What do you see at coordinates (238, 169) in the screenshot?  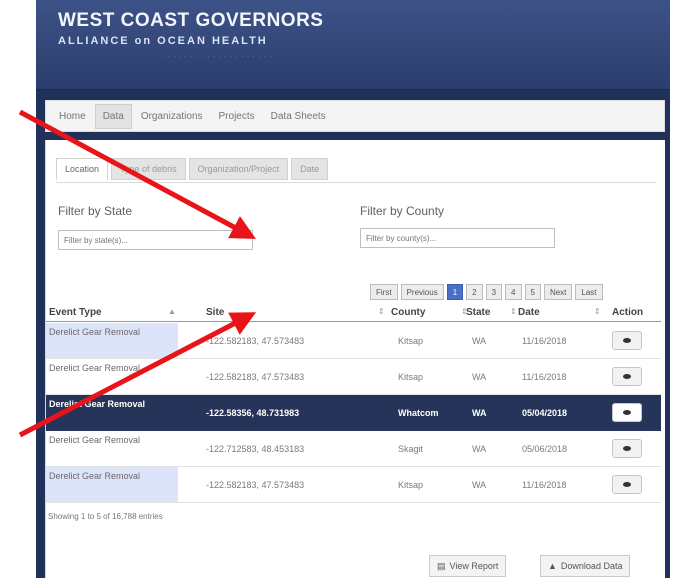 I see `tab-organization-project: Organization/Project` at bounding box center [238, 169].